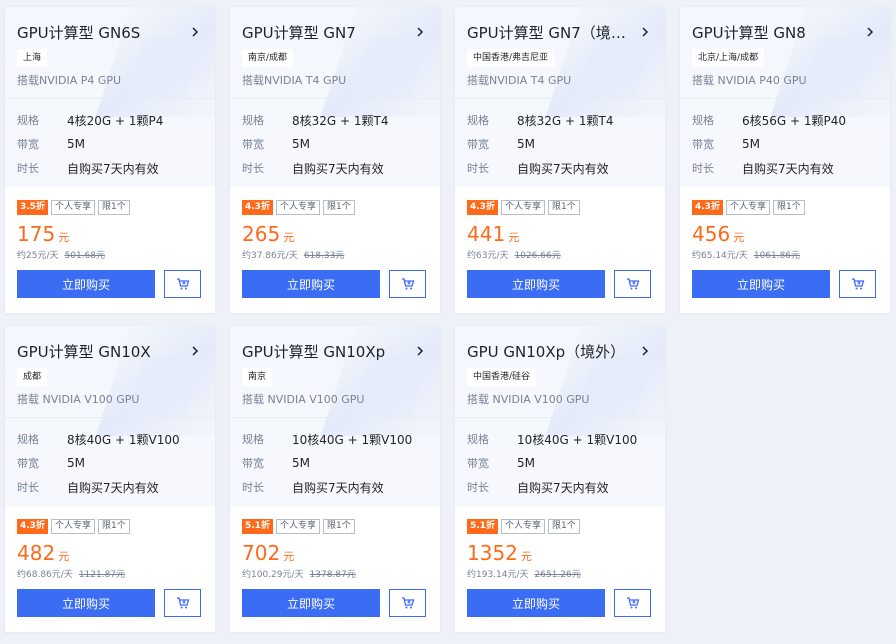 Image resolution: width=896 pixels, height=644 pixels. Describe the element at coordinates (332, 575) in the screenshot. I see `original-price: 1378.87元` at that location.